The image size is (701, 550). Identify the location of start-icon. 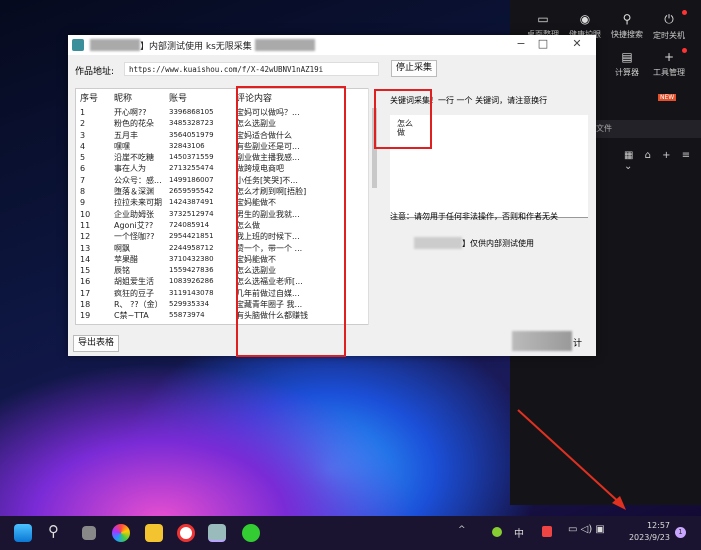
(23, 533).